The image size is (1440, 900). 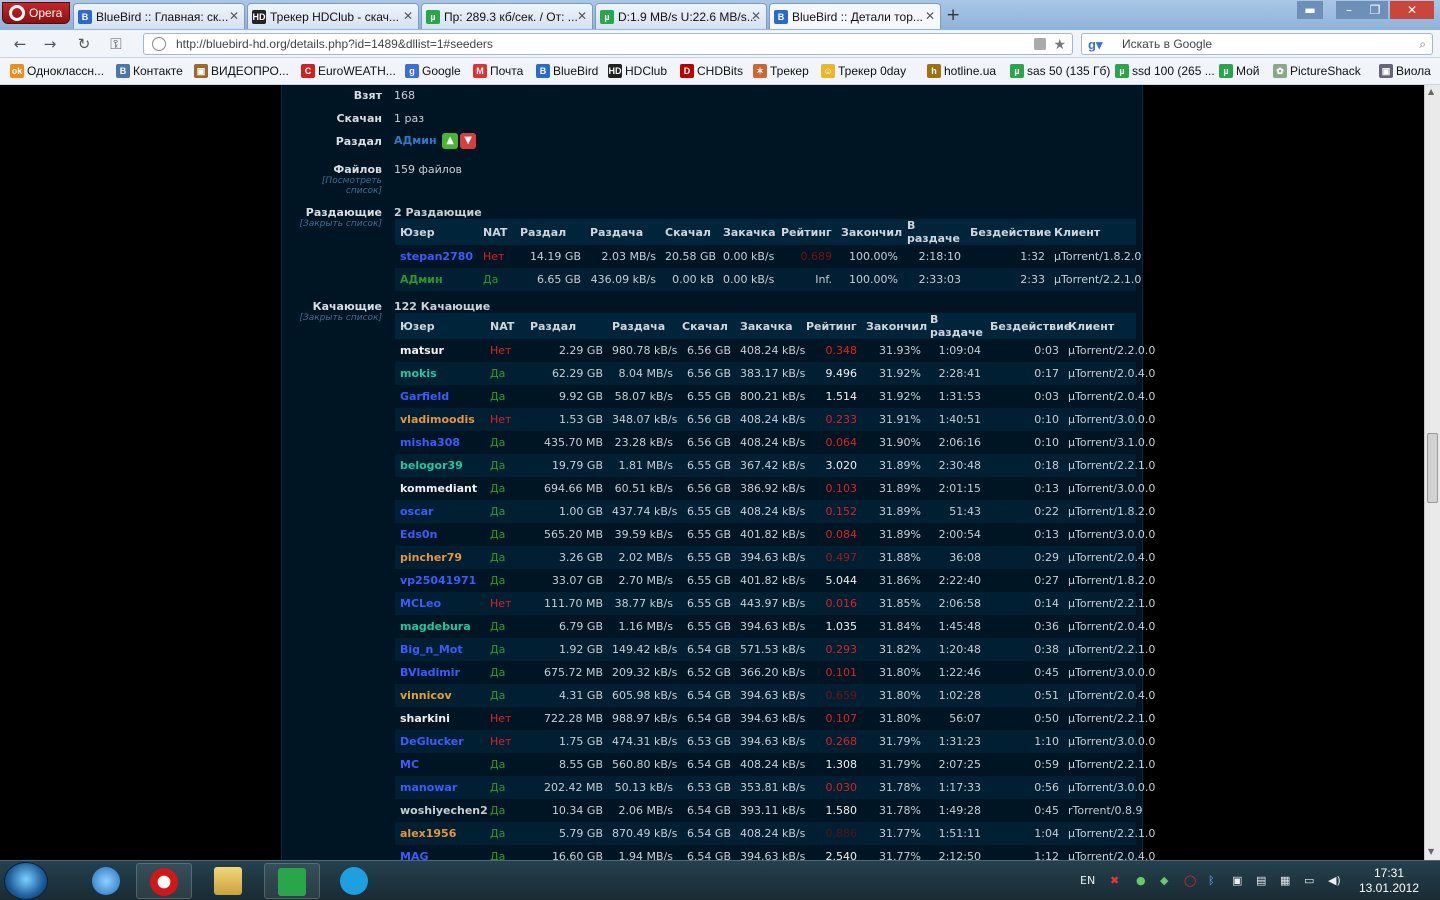 I want to click on tab-3: µ Пр: 289.3 кб/сек. / От: ... ✕, so click(x=507, y=16).